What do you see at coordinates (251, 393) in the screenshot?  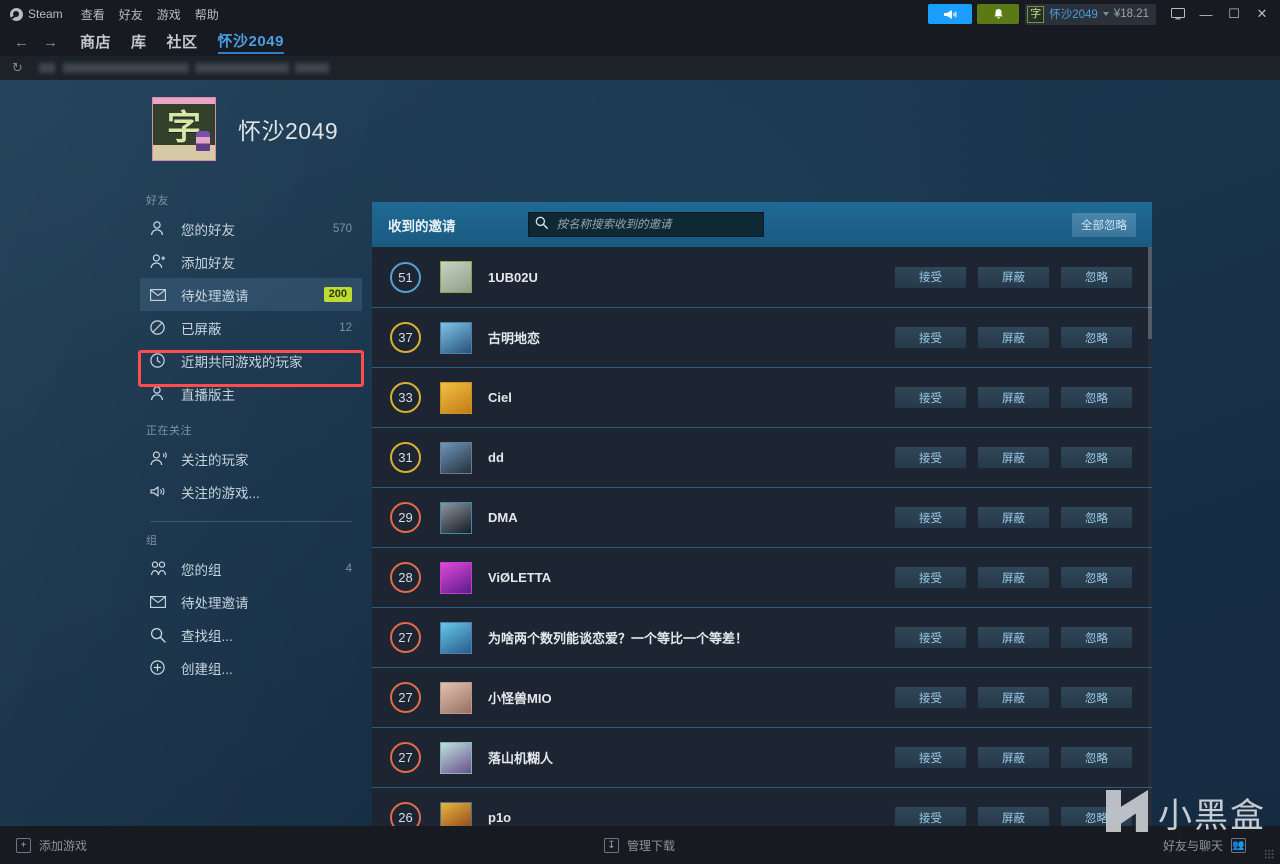 I see `sidebar-item-broadcast-moderators: 直播版主` at bounding box center [251, 393].